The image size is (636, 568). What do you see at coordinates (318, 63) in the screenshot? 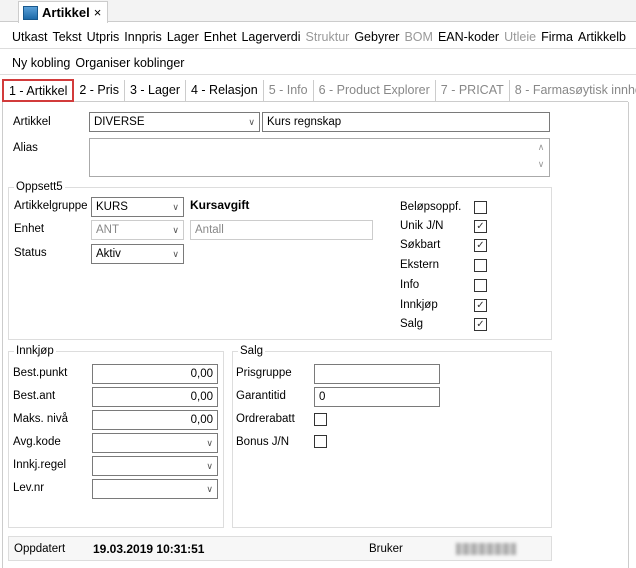
I see `toolbar-secondary: Ny kobling Organiser koblinger` at bounding box center [318, 63].